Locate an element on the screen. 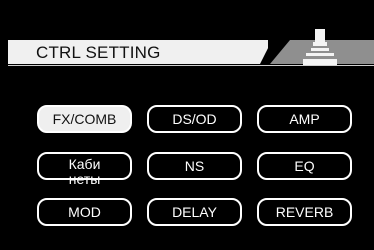  ds-od-button-label: DS/OD is located at coordinates (194, 119).